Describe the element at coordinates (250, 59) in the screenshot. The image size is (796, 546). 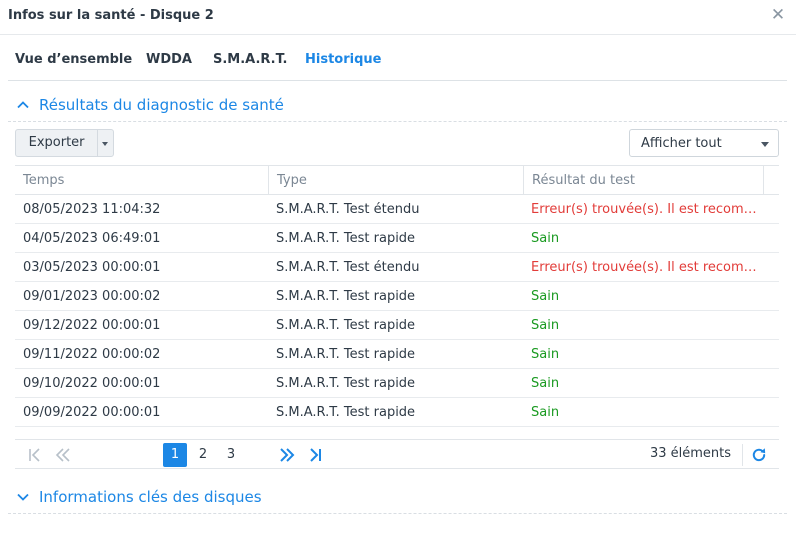
I see `tab-smart: S.M.A.R.T.` at that location.